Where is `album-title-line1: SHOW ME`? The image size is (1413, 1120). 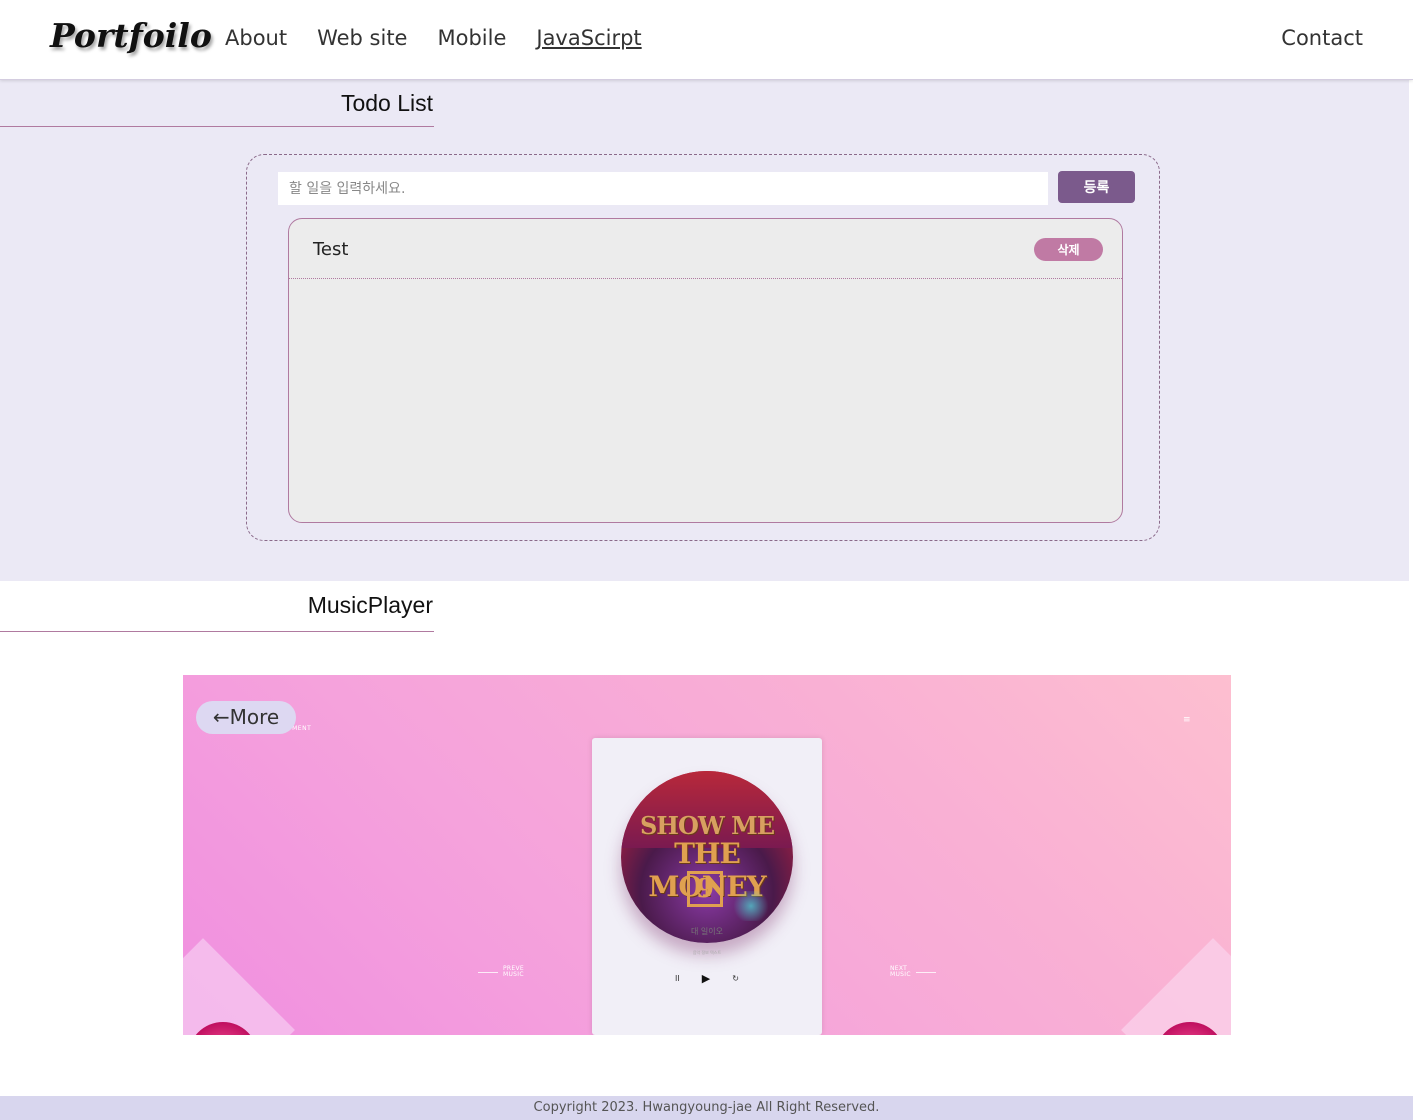
album-title-line1: SHOW ME is located at coordinates (707, 825).